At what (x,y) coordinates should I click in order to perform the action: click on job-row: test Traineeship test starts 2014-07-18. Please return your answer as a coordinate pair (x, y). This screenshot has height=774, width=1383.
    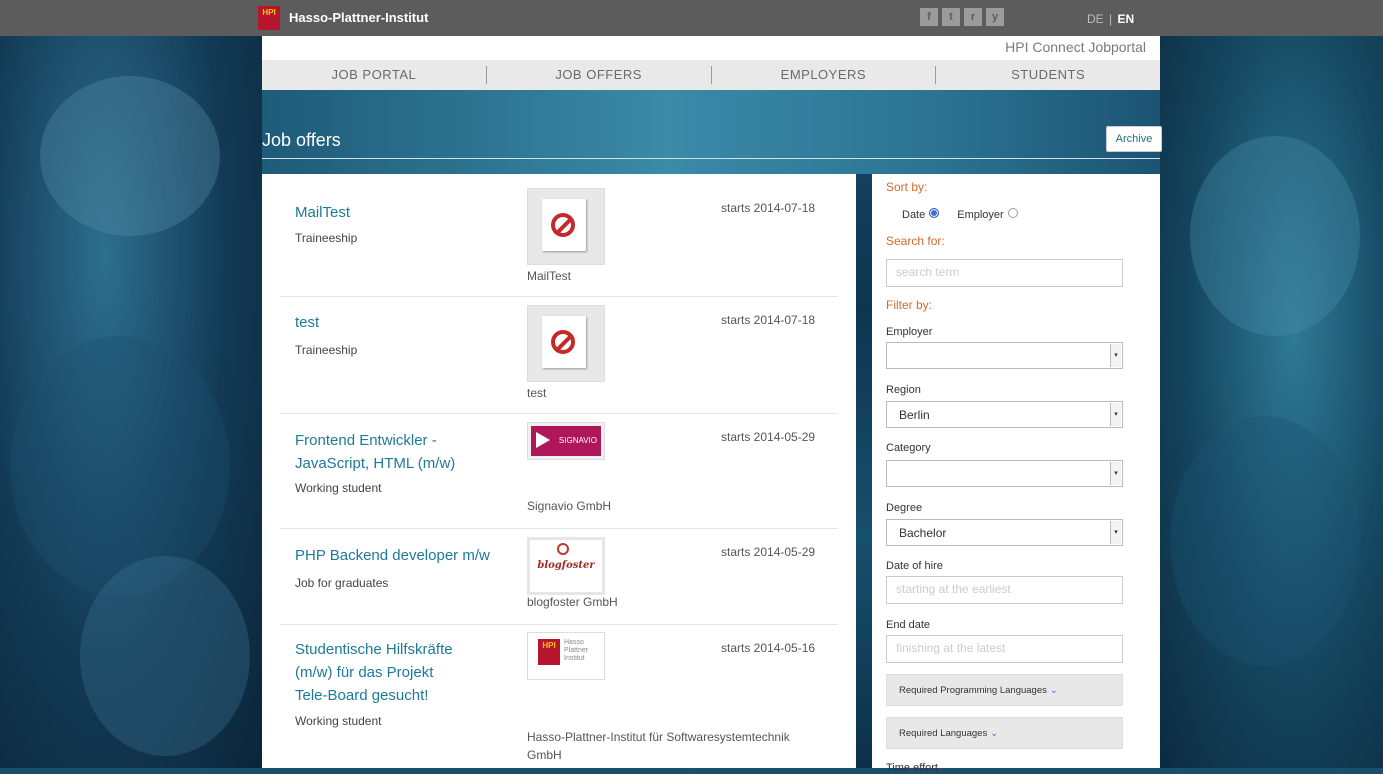
    Looking at the image, I should click on (559, 355).